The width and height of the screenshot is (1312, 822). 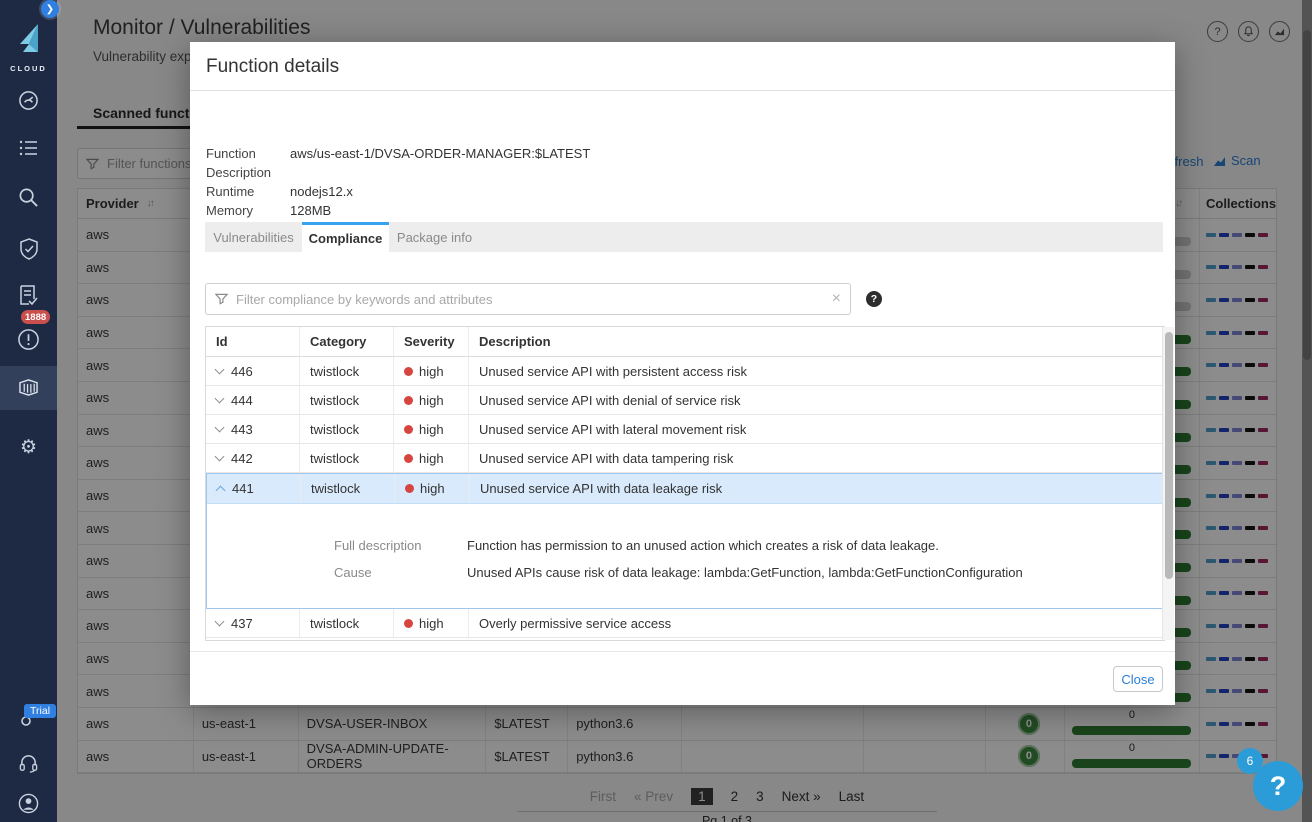 I want to click on sidebar-item-settings: ⚙︎, so click(x=28, y=447).